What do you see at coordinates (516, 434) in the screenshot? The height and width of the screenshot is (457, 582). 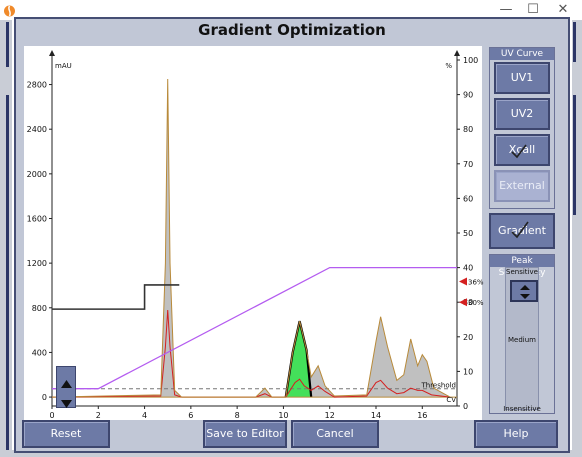 I see `help-button: Help` at bounding box center [516, 434].